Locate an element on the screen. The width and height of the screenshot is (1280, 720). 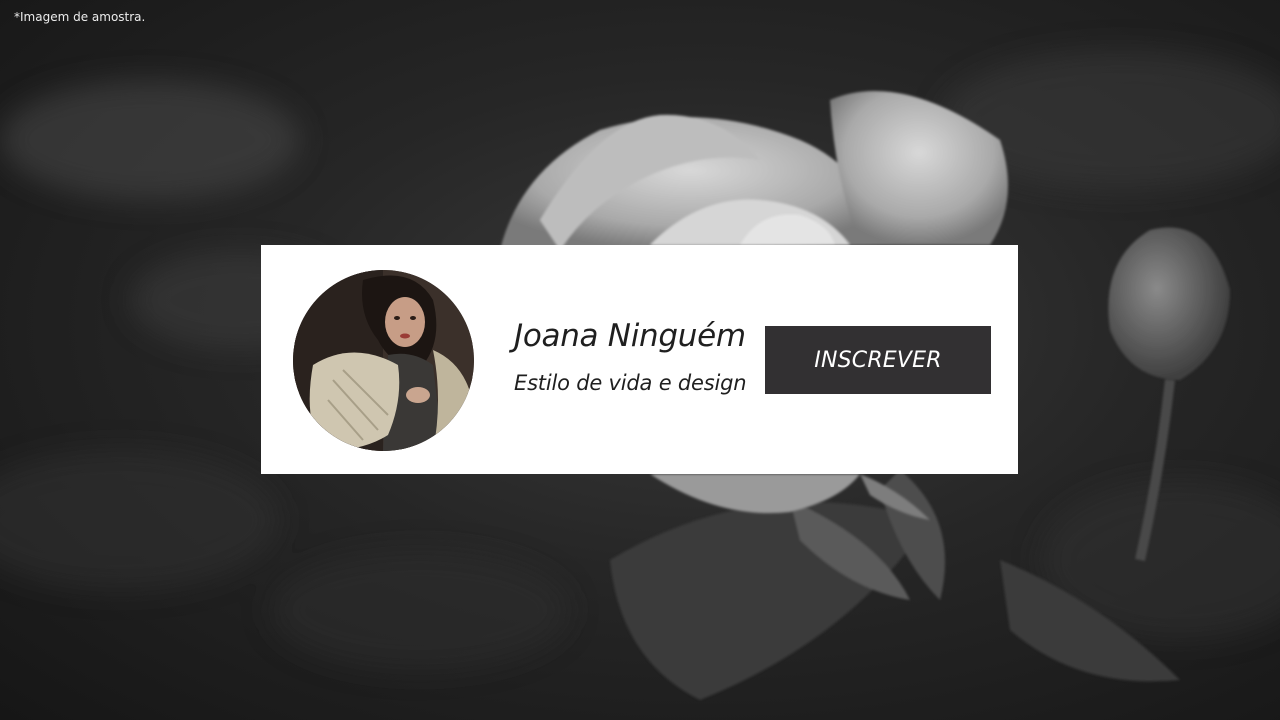
profile-photo-icon is located at coordinates (383, 360).